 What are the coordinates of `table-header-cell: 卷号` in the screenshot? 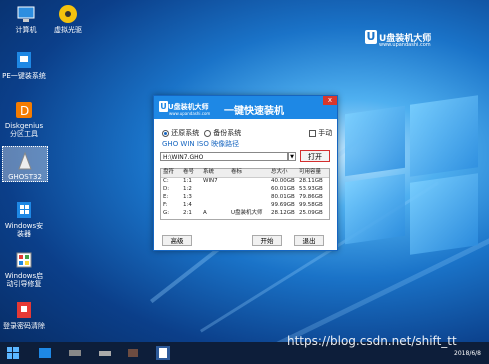 It's located at (189, 172).